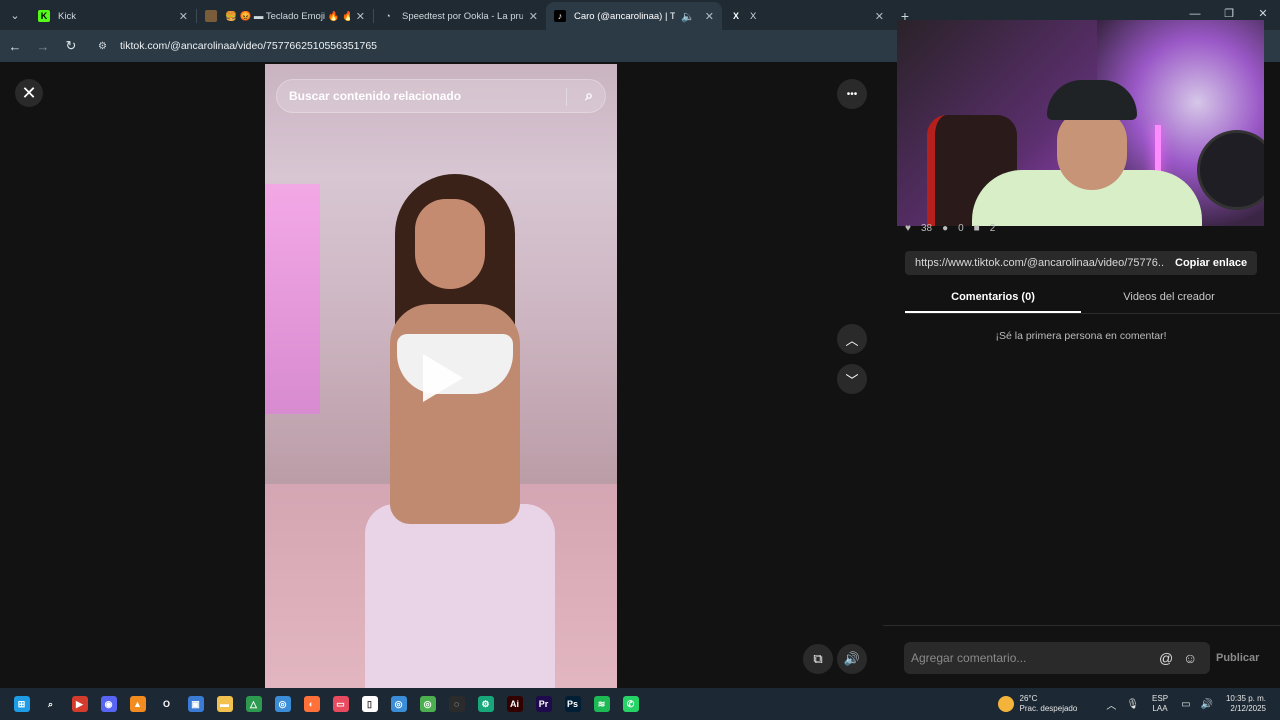 This screenshot has height=720, width=1280. I want to click on windows-start-icon: ⊞, so click(21, 704).